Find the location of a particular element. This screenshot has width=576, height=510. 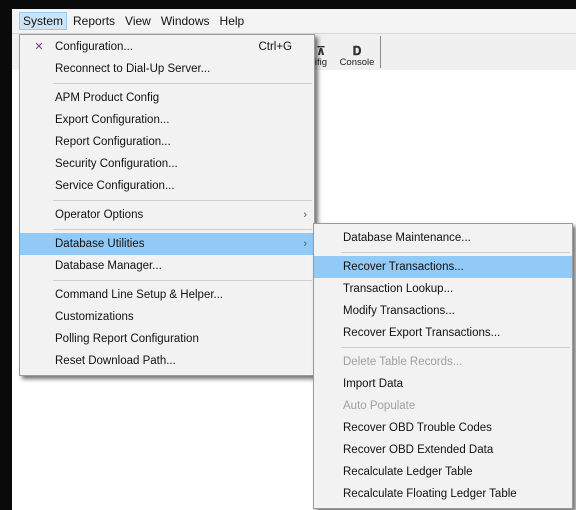

console-toolbar-button: 𝐃 Console is located at coordinates (357, 52).